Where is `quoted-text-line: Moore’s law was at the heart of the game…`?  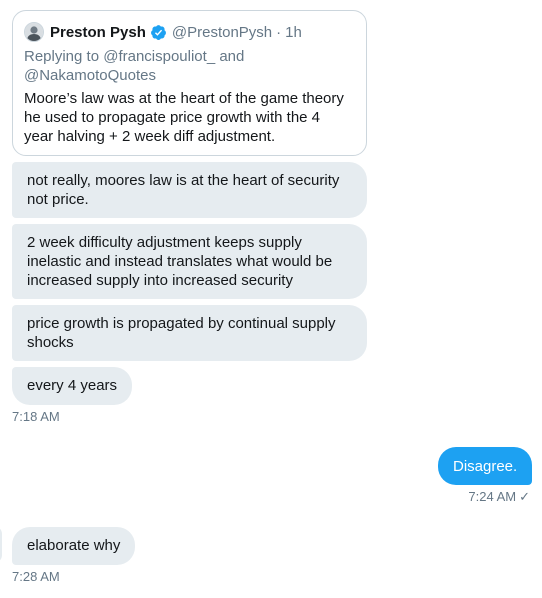 quoted-text-line: Moore’s law was at the heart of the game… is located at coordinates (184, 98).